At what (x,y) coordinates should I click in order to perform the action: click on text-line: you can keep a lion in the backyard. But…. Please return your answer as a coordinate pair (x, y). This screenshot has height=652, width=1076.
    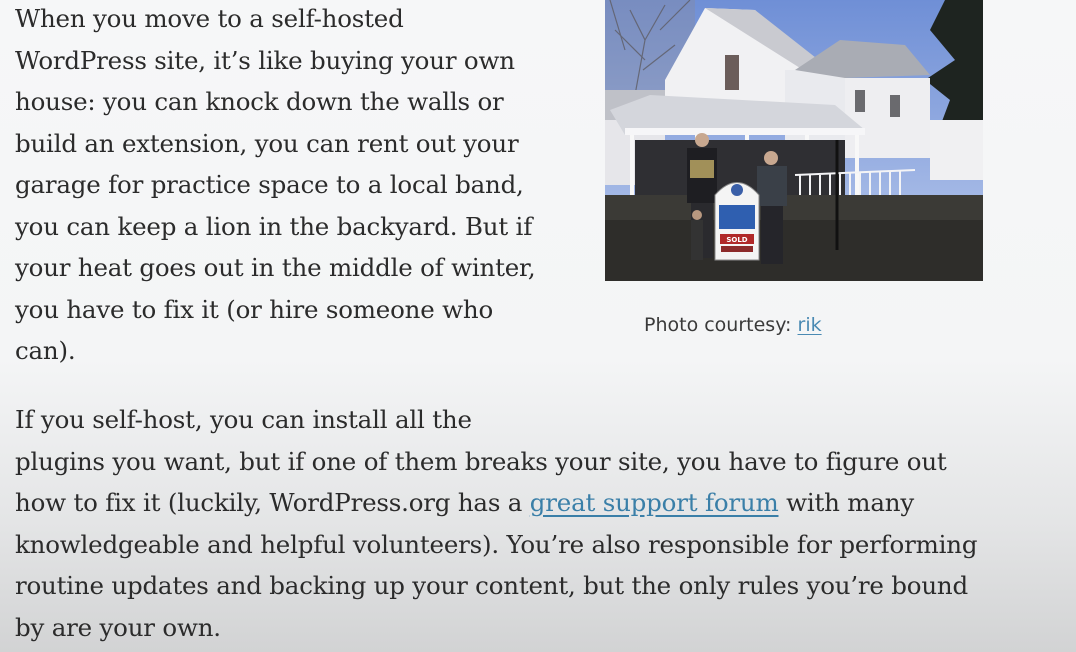
    Looking at the image, I should click on (274, 226).